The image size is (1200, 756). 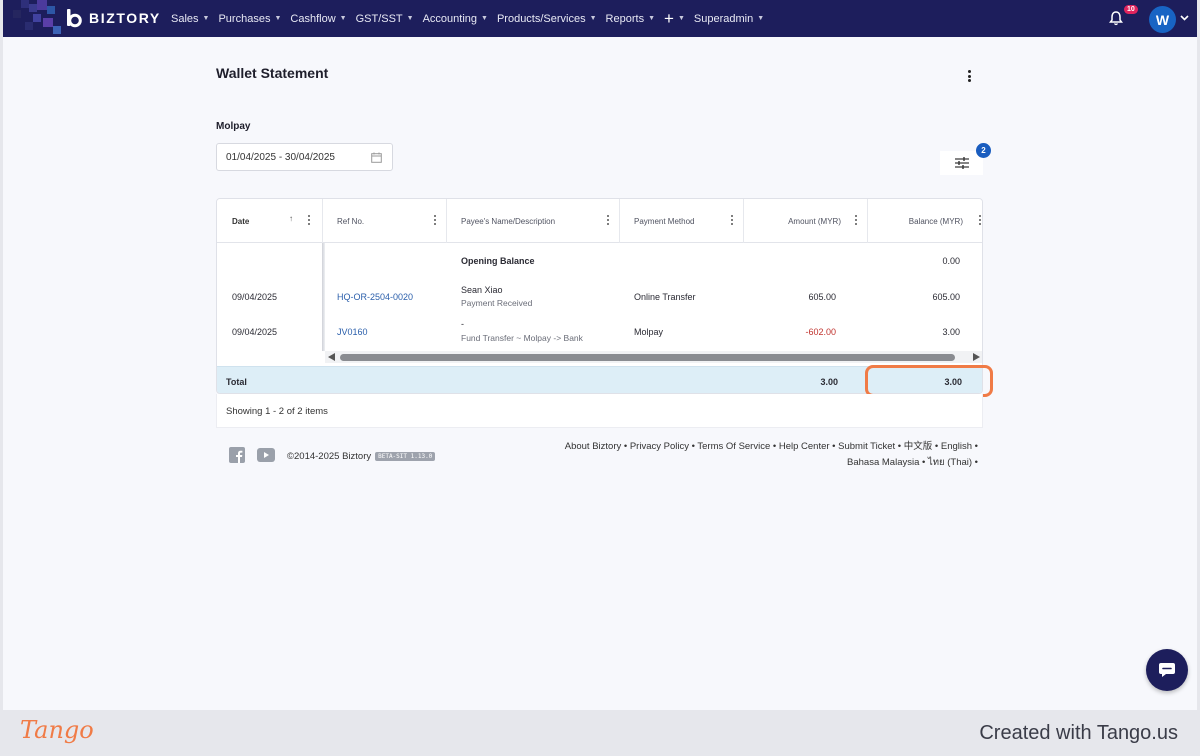 I want to click on column-header-payment-method: Payment Method, so click(x=682, y=221).